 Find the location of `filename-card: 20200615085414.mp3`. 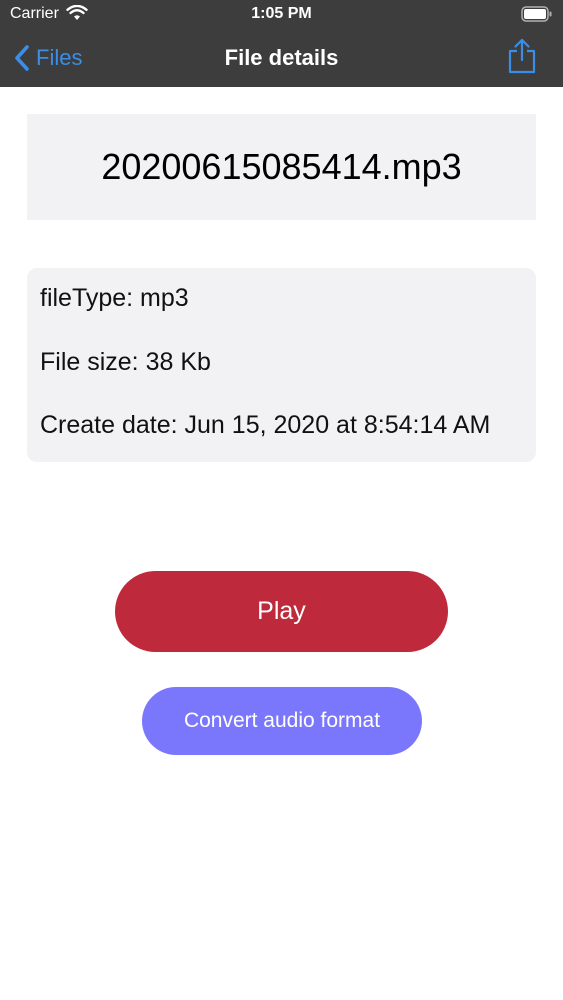

filename-card: 20200615085414.mp3 is located at coordinates (281, 167).